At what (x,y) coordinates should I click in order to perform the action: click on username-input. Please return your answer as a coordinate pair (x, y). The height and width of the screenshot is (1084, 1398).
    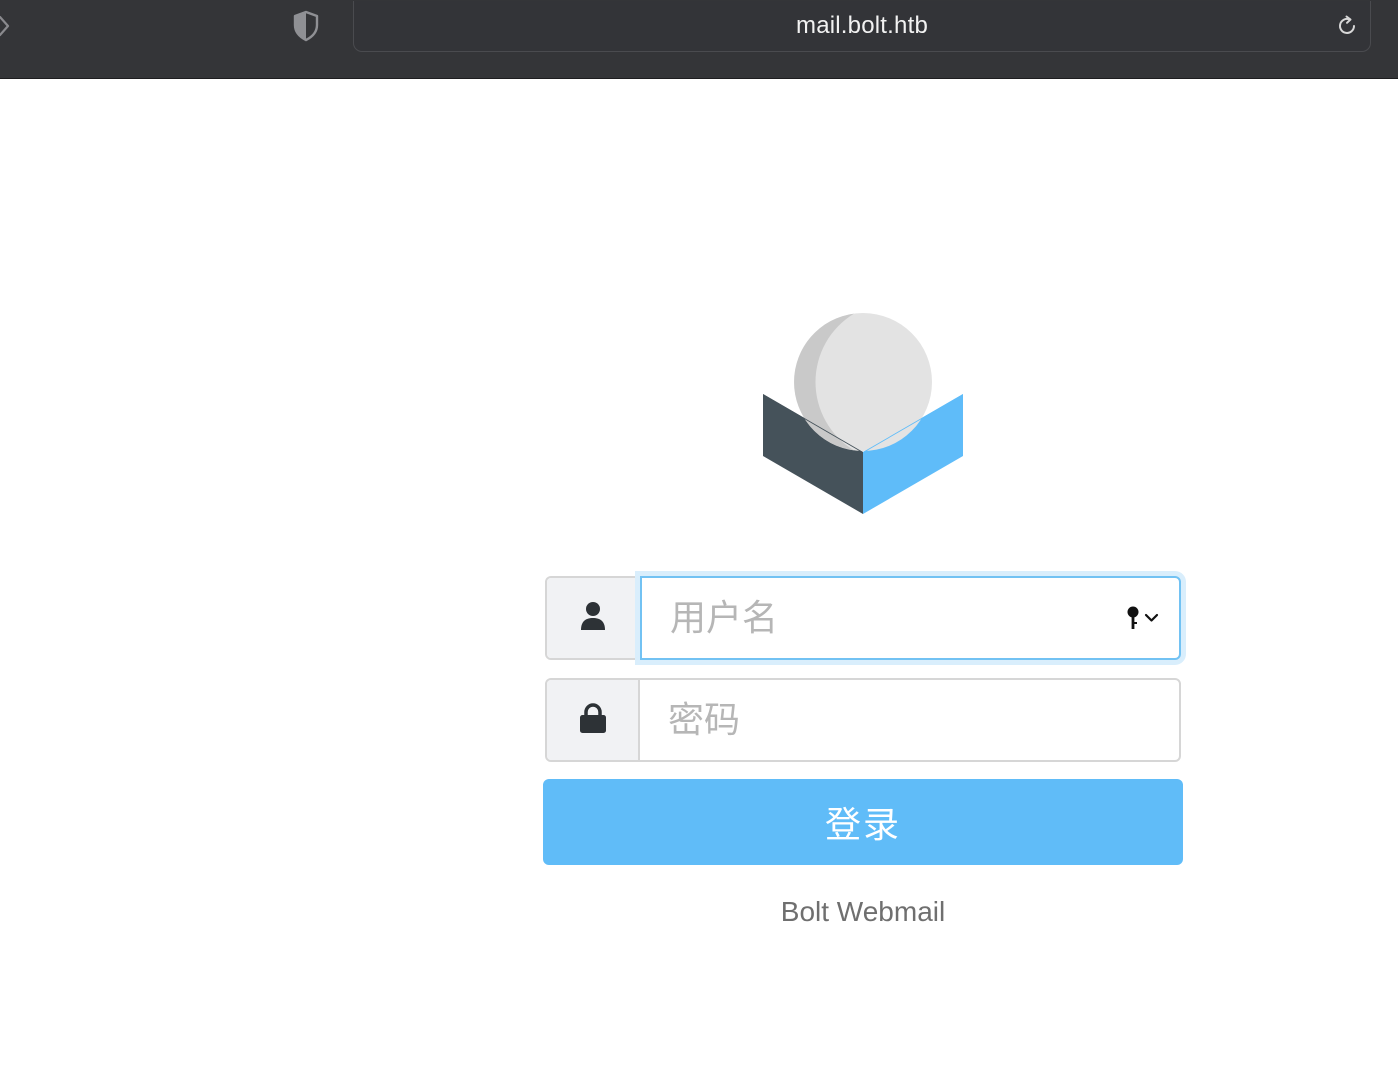
    Looking at the image, I should click on (910, 618).